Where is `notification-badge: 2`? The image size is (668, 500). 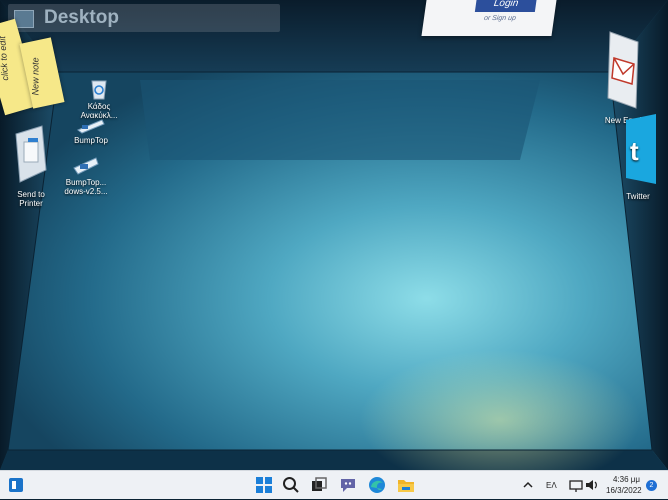
notification-badge: 2 is located at coordinates (651, 485).